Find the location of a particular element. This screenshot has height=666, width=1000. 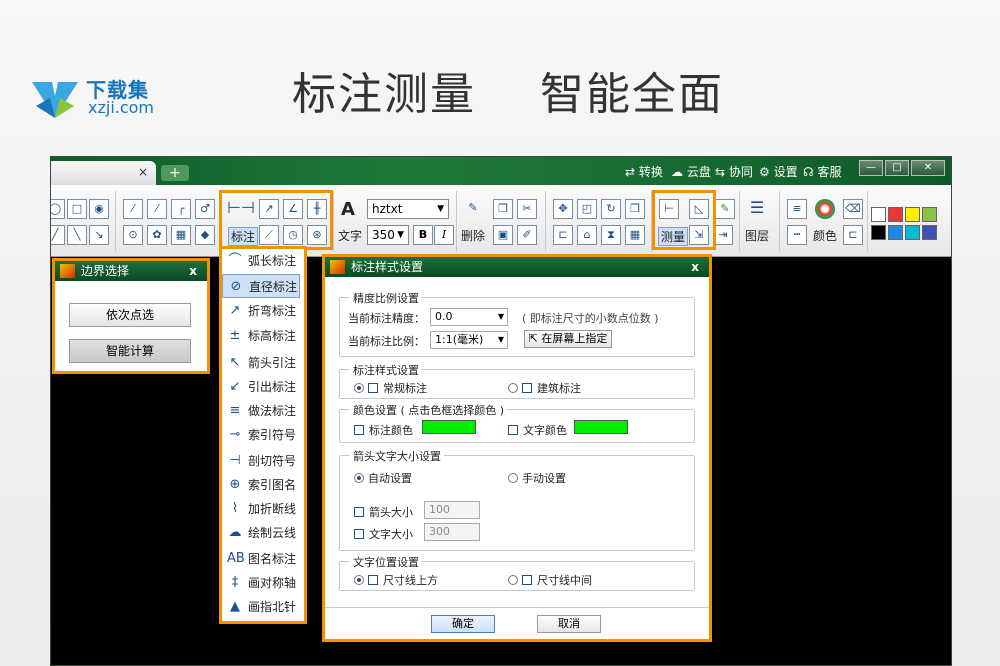

array-icon: ▦ is located at coordinates (635, 235).